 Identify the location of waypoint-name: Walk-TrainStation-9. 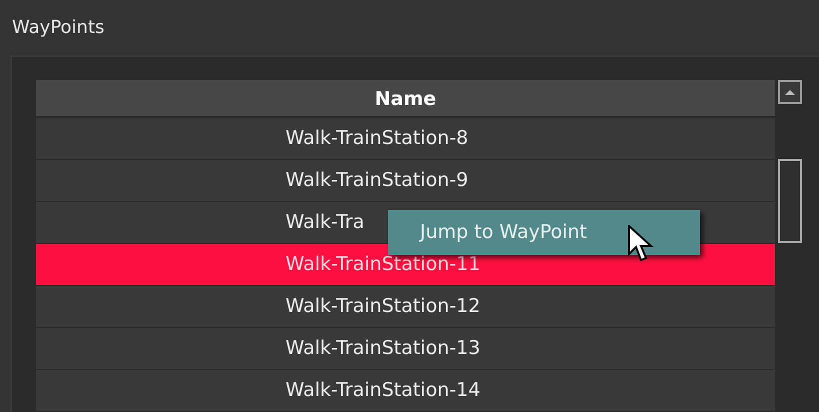
(377, 180).